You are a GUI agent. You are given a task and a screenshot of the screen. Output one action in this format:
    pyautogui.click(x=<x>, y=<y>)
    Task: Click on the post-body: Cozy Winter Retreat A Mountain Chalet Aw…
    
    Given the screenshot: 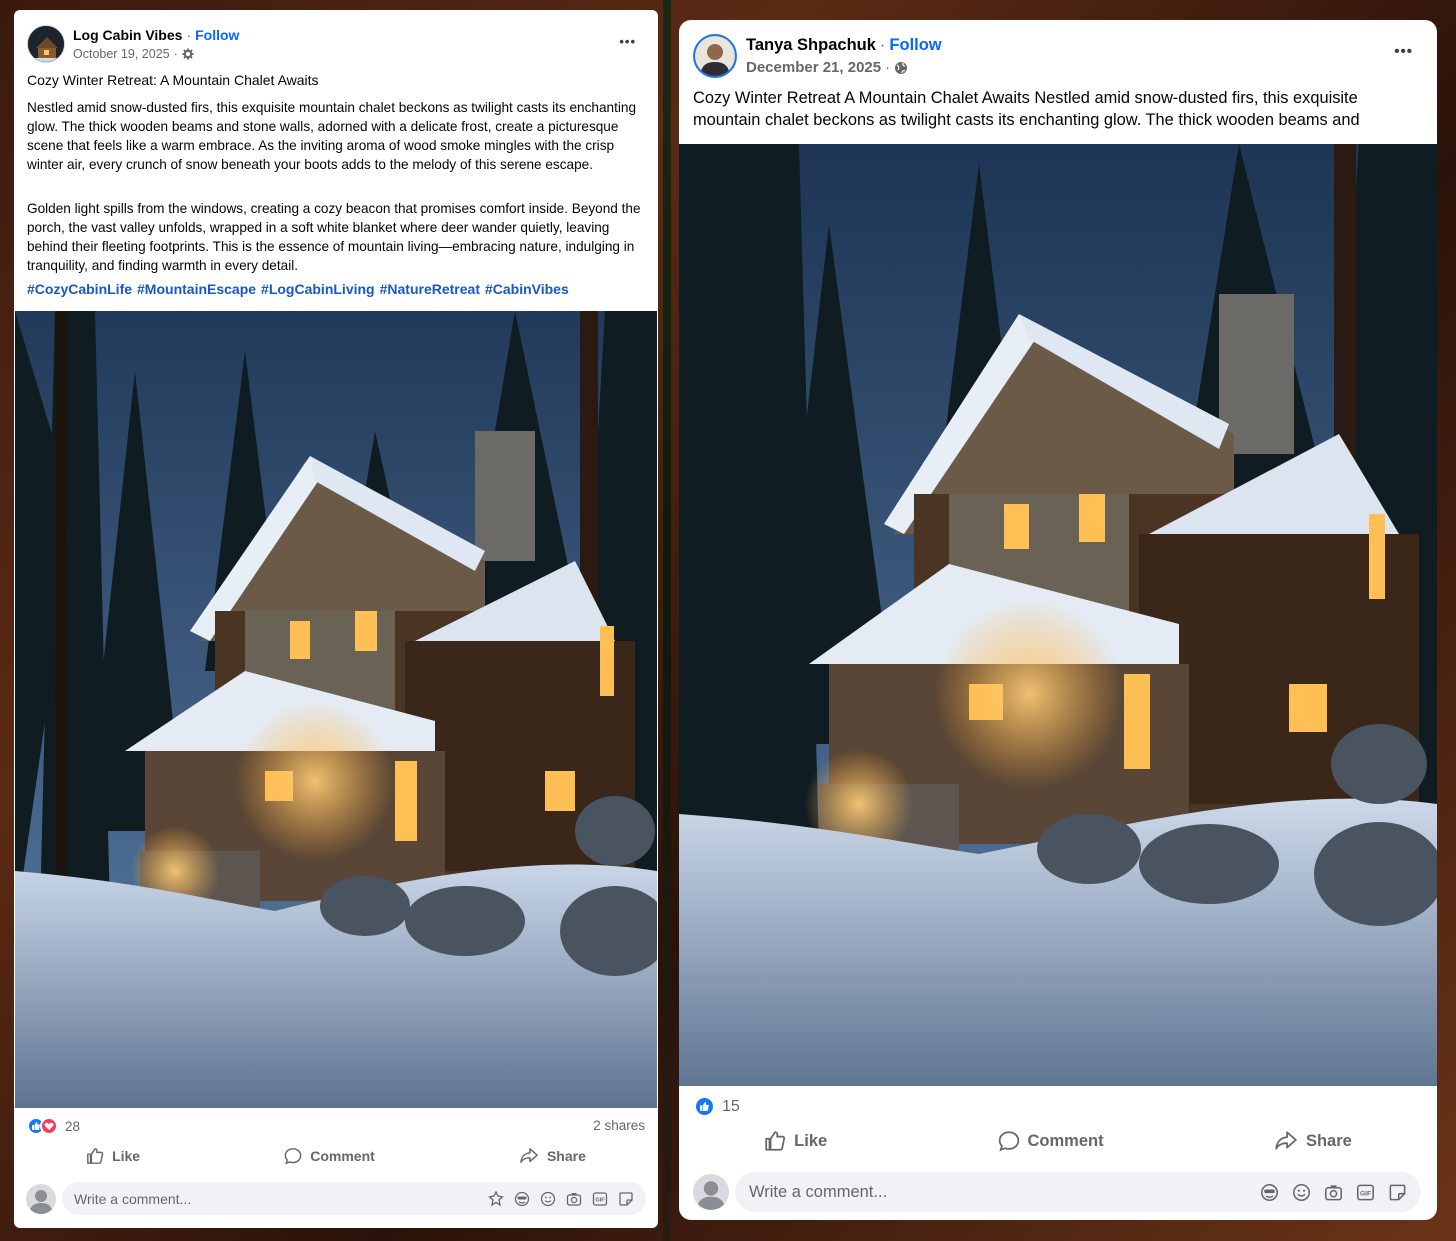 What is the action you would take?
    pyautogui.click(x=1026, y=109)
    